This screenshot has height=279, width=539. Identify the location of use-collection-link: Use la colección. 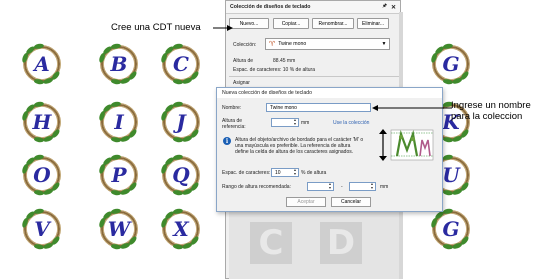
(351, 123).